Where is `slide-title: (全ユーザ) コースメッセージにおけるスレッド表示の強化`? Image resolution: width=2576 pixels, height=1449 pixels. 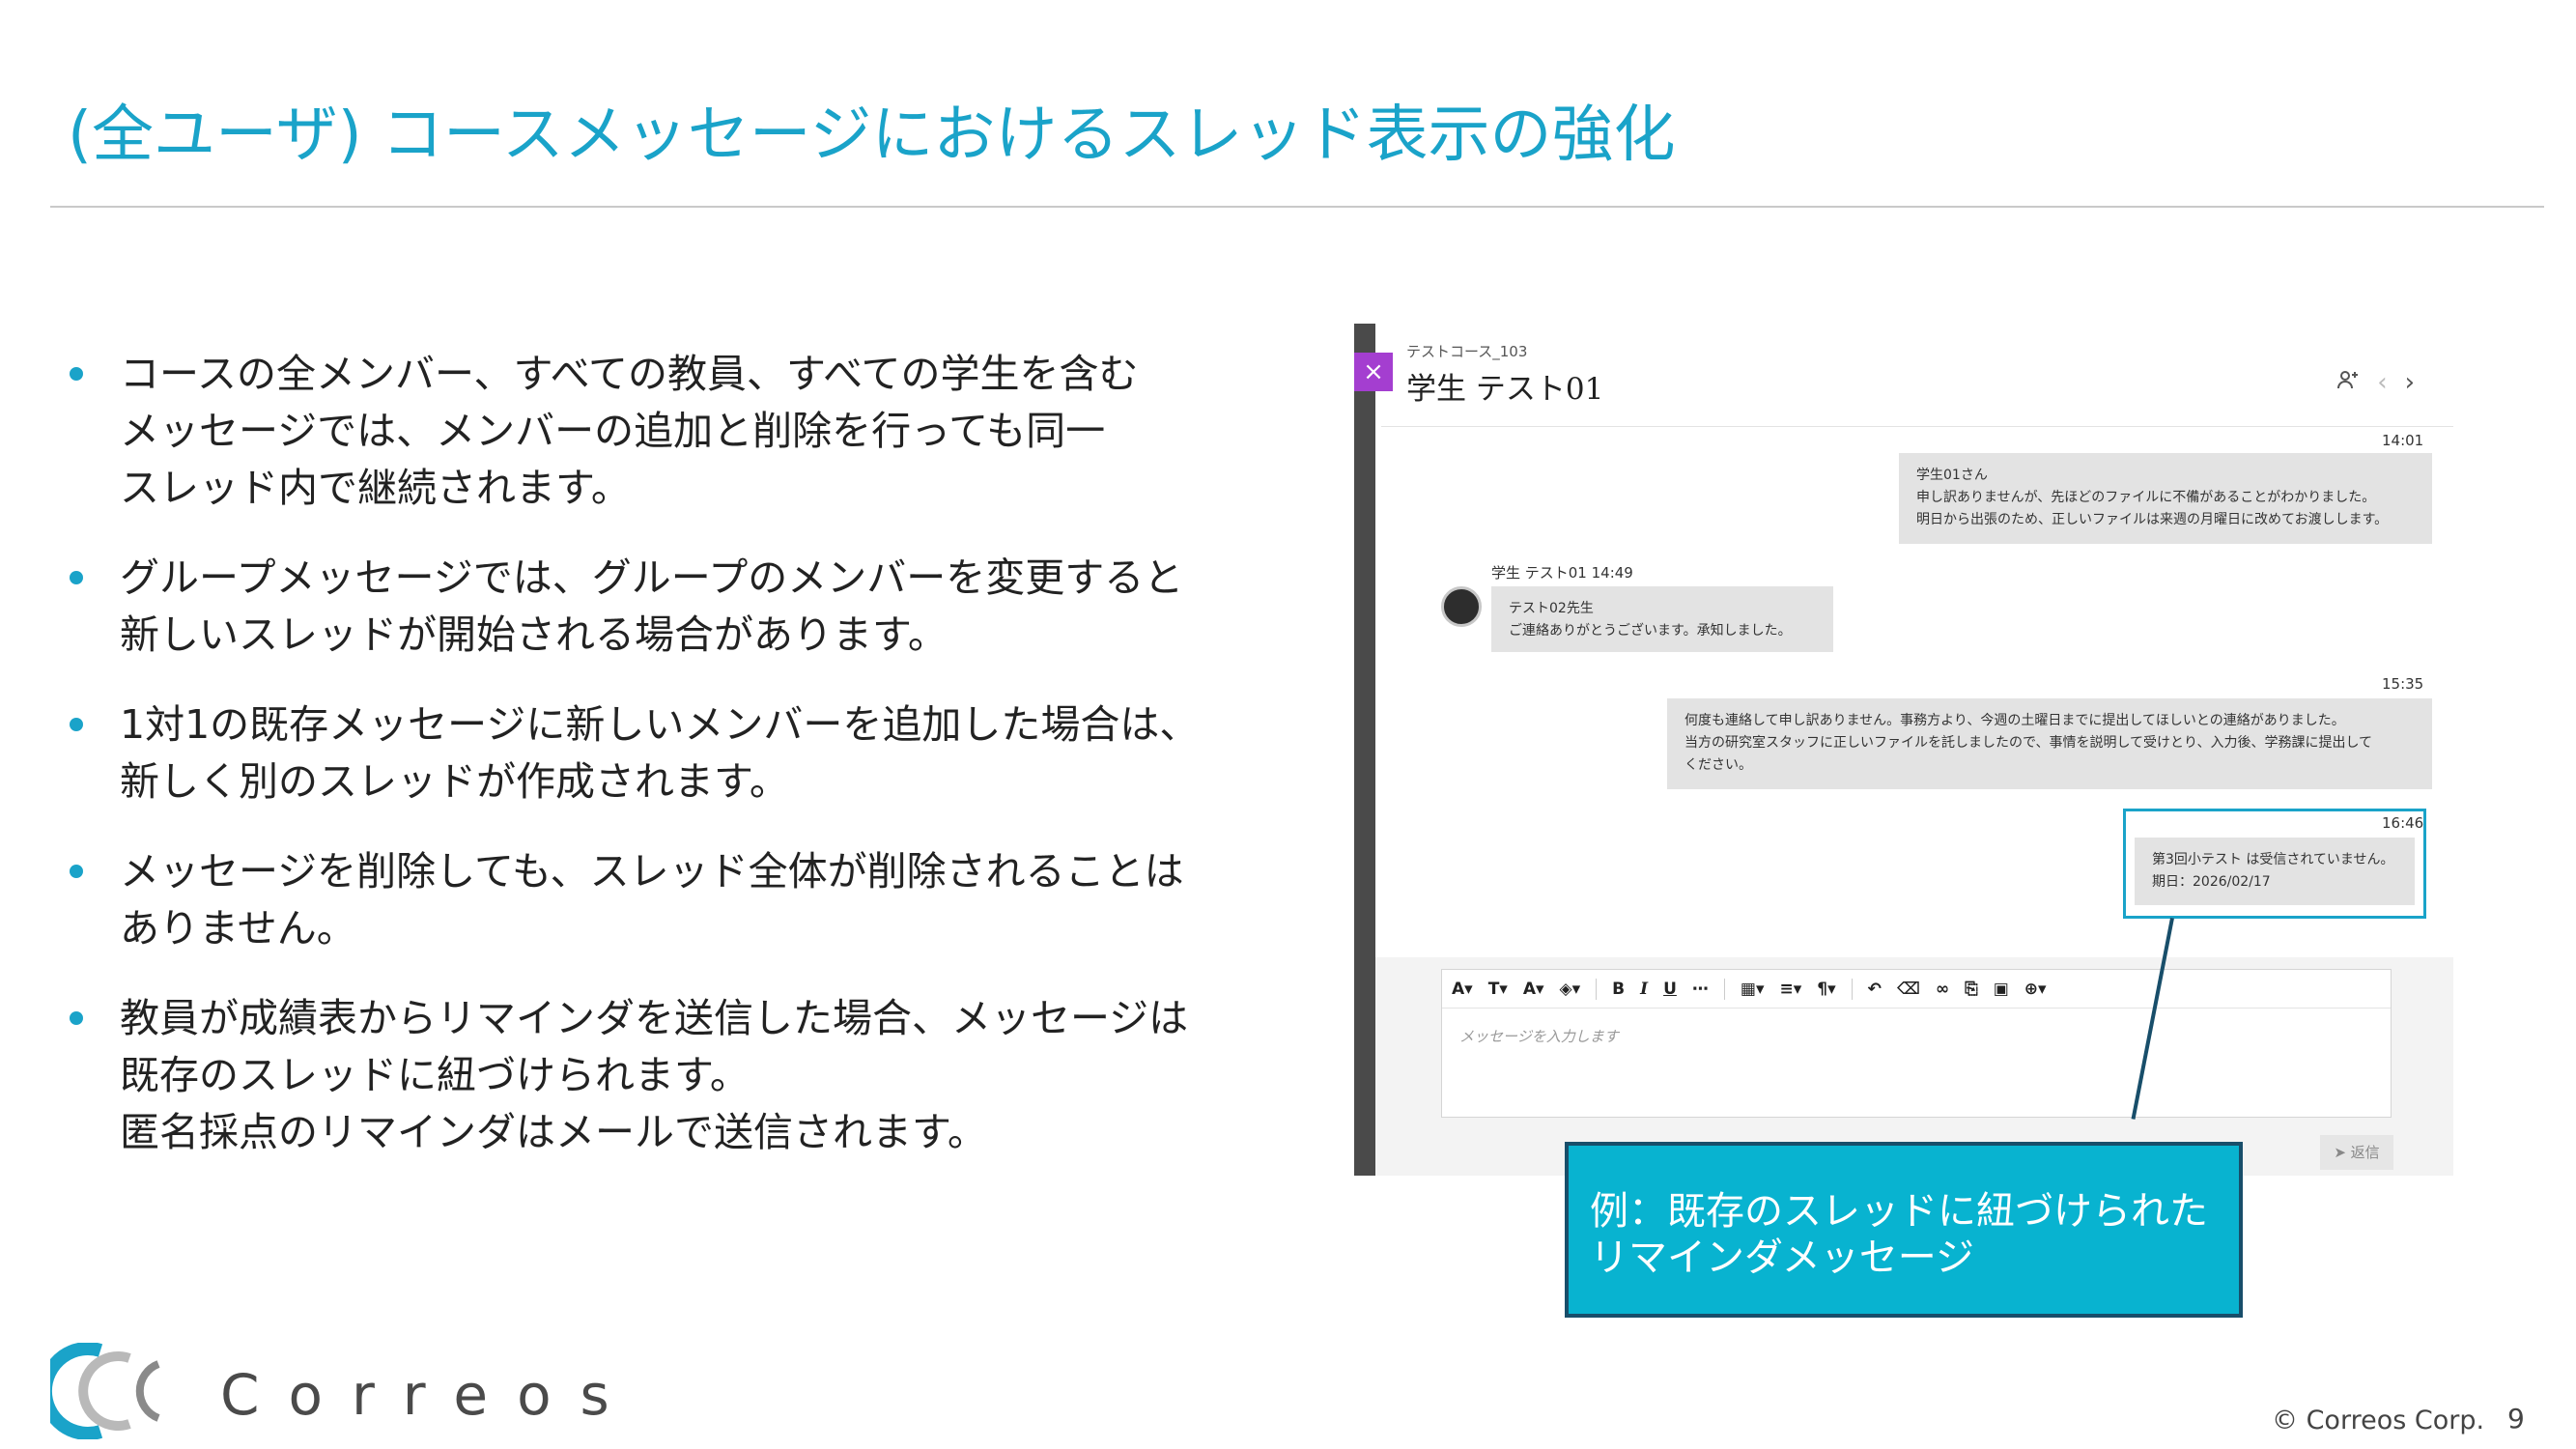 slide-title: (全ユーザ) コースメッセージにおけるスレッド表示の強化 is located at coordinates (872, 135).